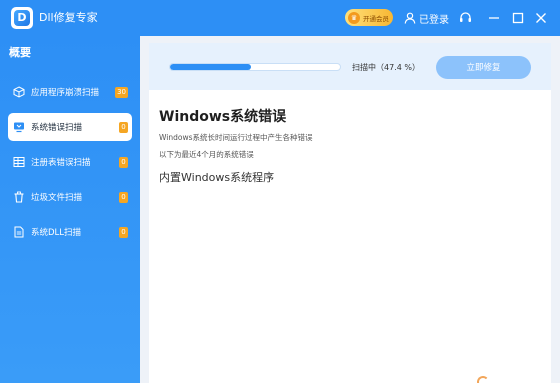 The width and height of the screenshot is (560, 383). Describe the element at coordinates (236, 137) in the screenshot. I see `section-description: Windows系统长时间运行过程中产生各种错误` at that location.